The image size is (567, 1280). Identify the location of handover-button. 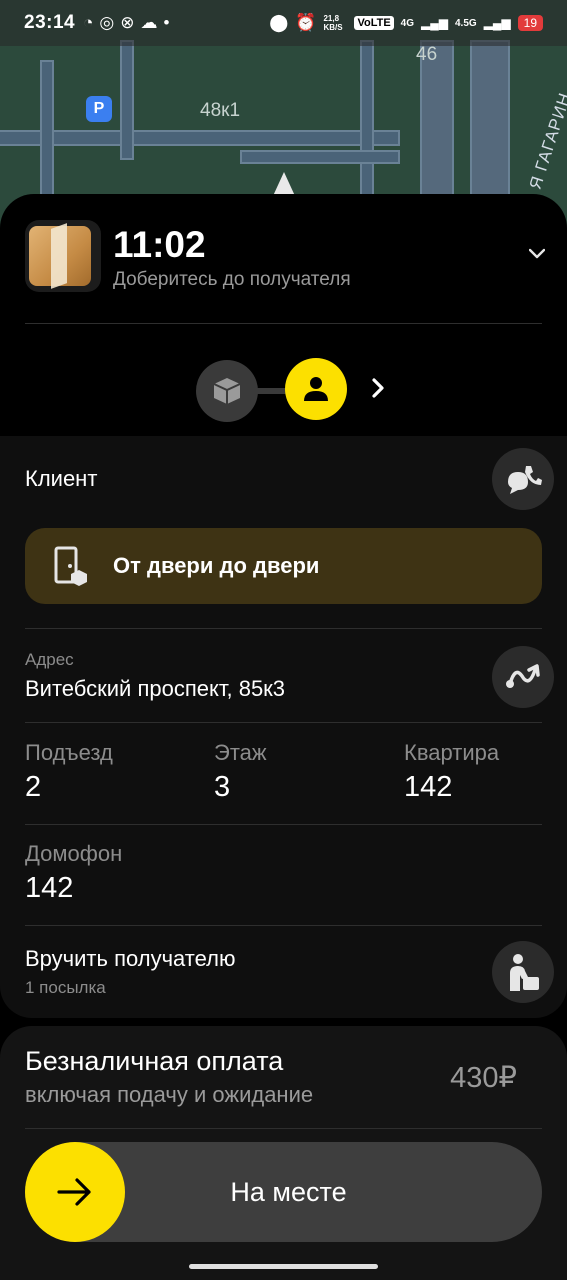
(523, 972).